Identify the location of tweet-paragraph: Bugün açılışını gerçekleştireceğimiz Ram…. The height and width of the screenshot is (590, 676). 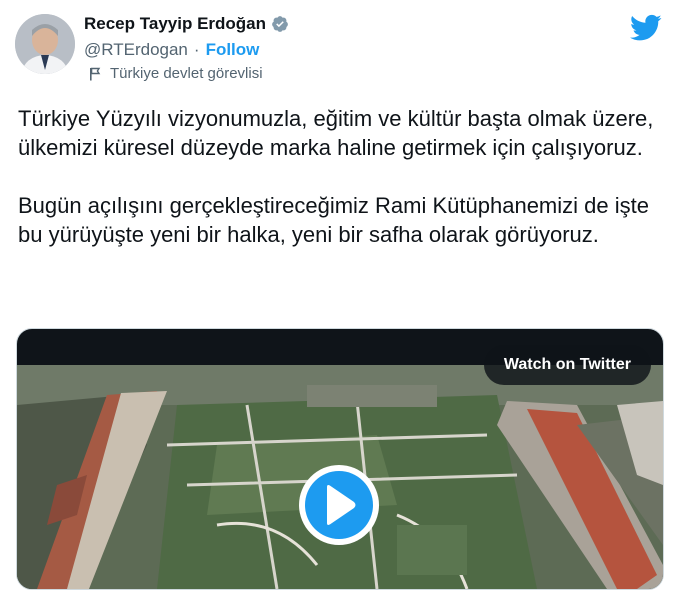
(333, 220).